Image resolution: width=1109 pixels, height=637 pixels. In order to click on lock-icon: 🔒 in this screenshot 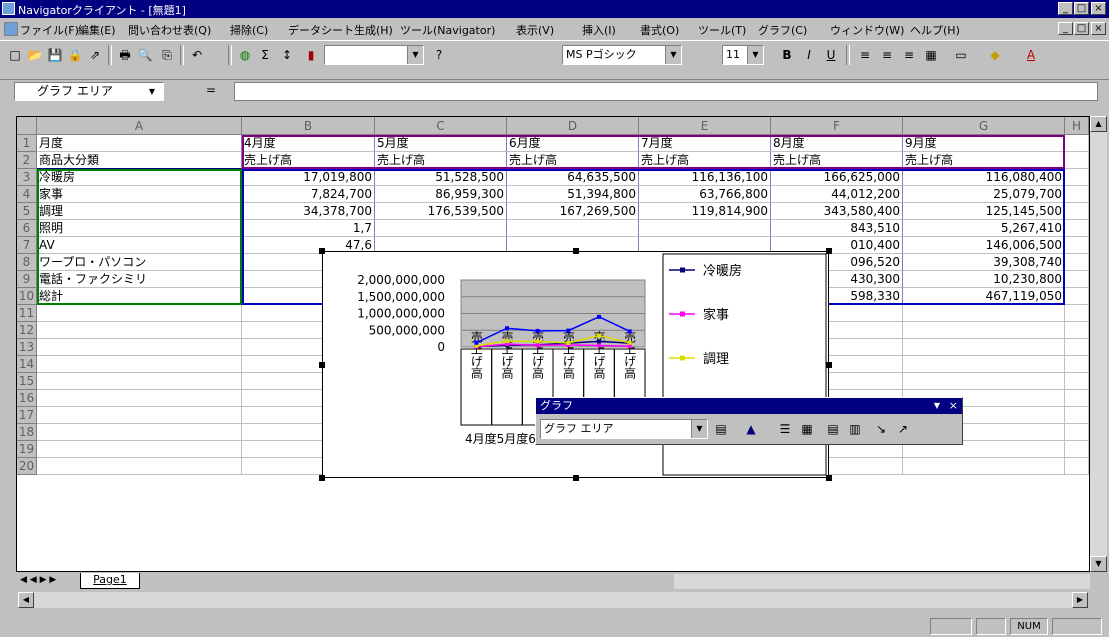, I will do `click(75, 55)`.